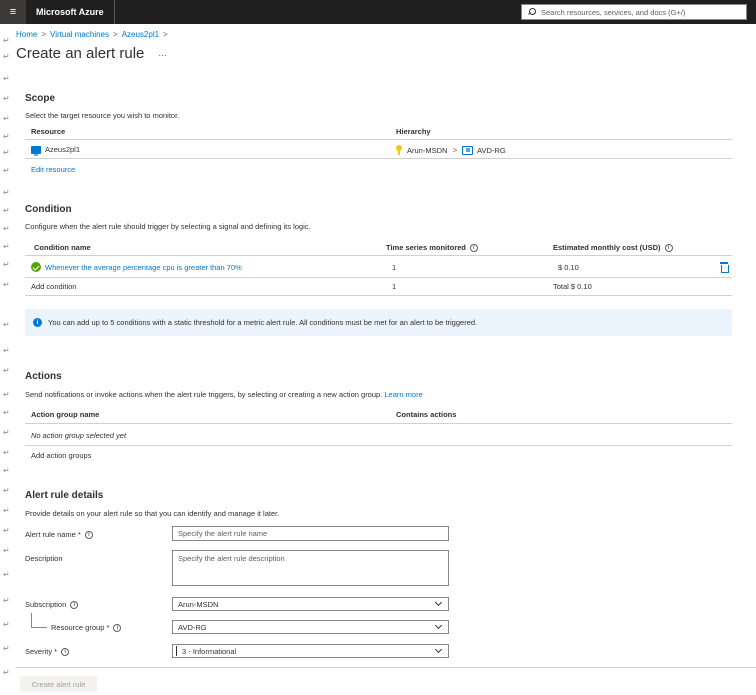 The image size is (756, 695). What do you see at coordinates (310, 627) in the screenshot?
I see `resource-group-select: AVD-RG` at bounding box center [310, 627].